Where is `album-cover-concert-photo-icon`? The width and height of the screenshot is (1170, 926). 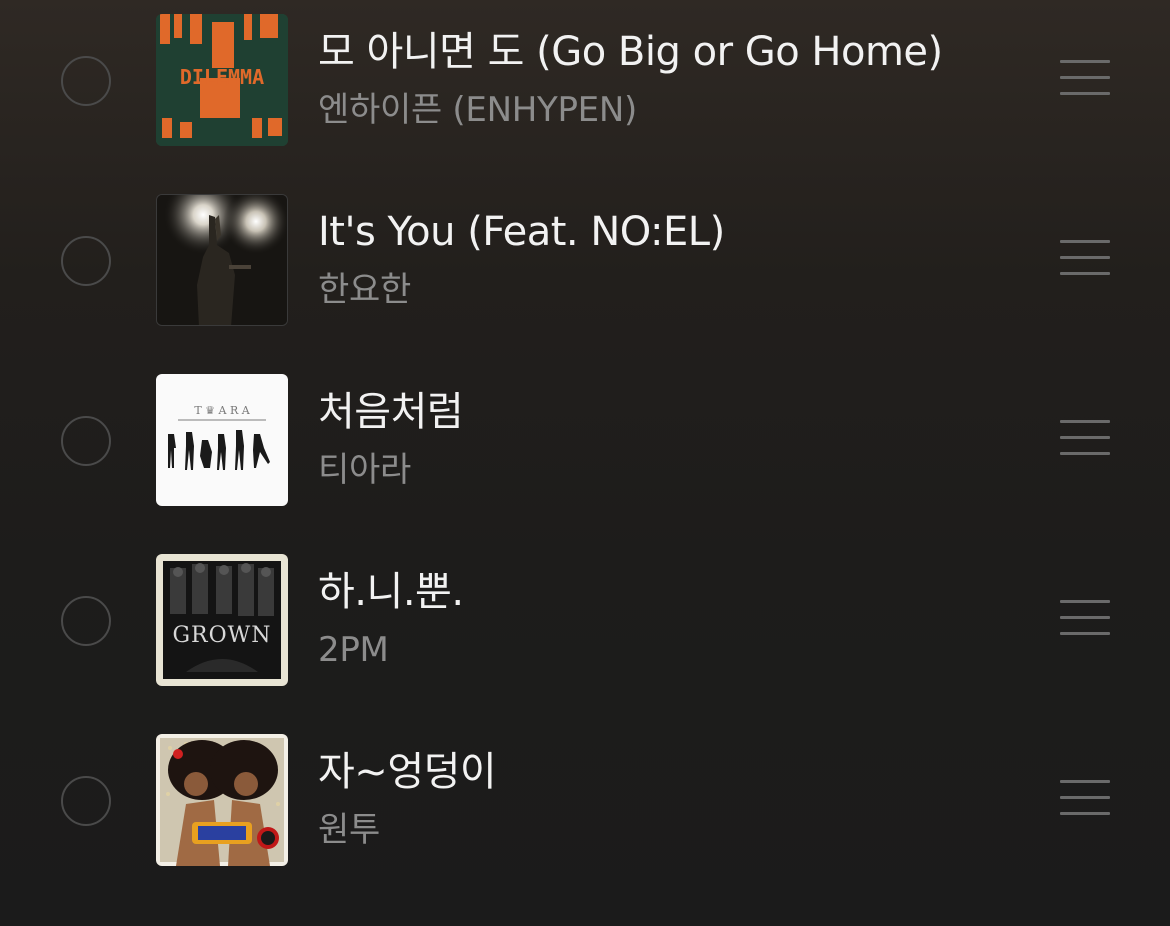
album-cover-concert-photo-icon is located at coordinates (222, 260).